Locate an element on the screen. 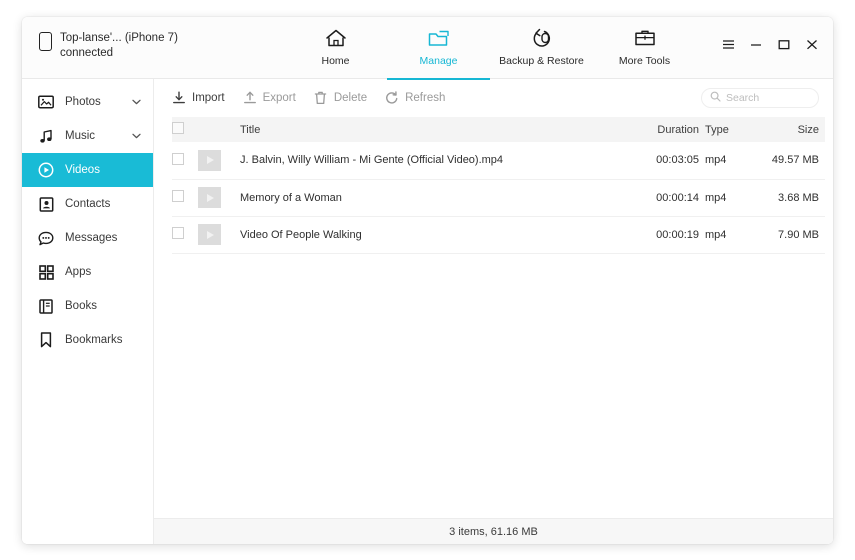 The image size is (855, 560). refresh-label: Refresh is located at coordinates (425, 98).